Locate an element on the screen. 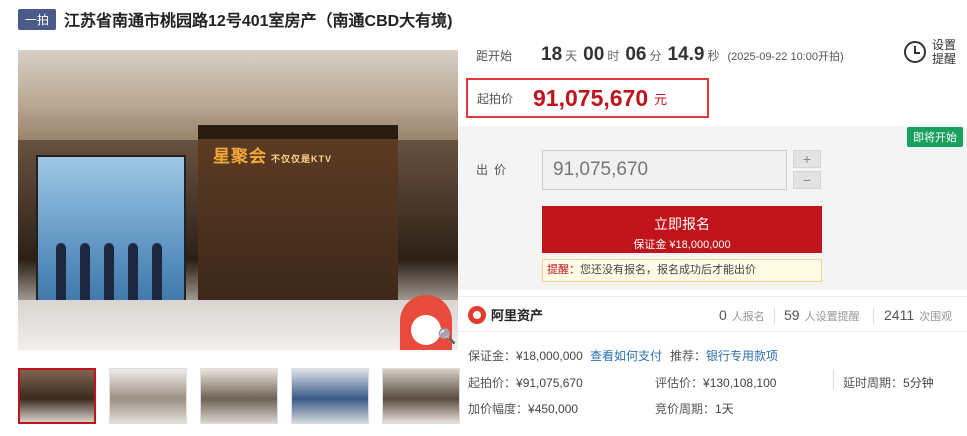  zoom-icon: 🔍 is located at coordinates (447, 337).